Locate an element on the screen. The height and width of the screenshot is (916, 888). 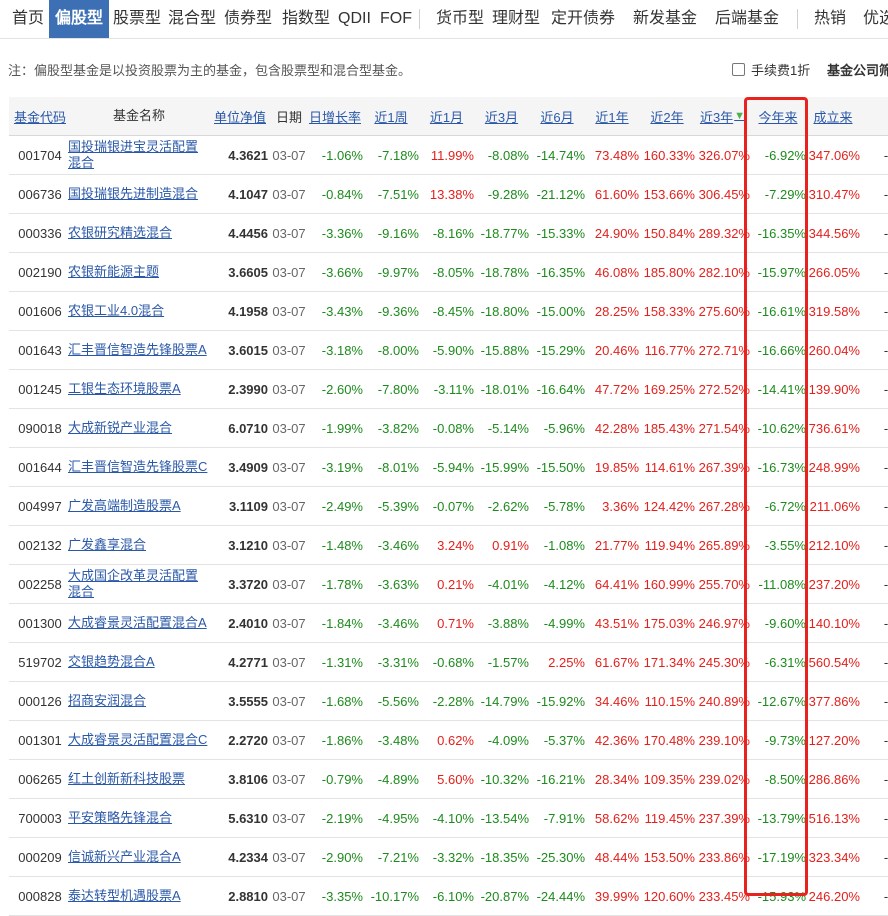
nav-item-7: FOF is located at coordinates (396, 19).